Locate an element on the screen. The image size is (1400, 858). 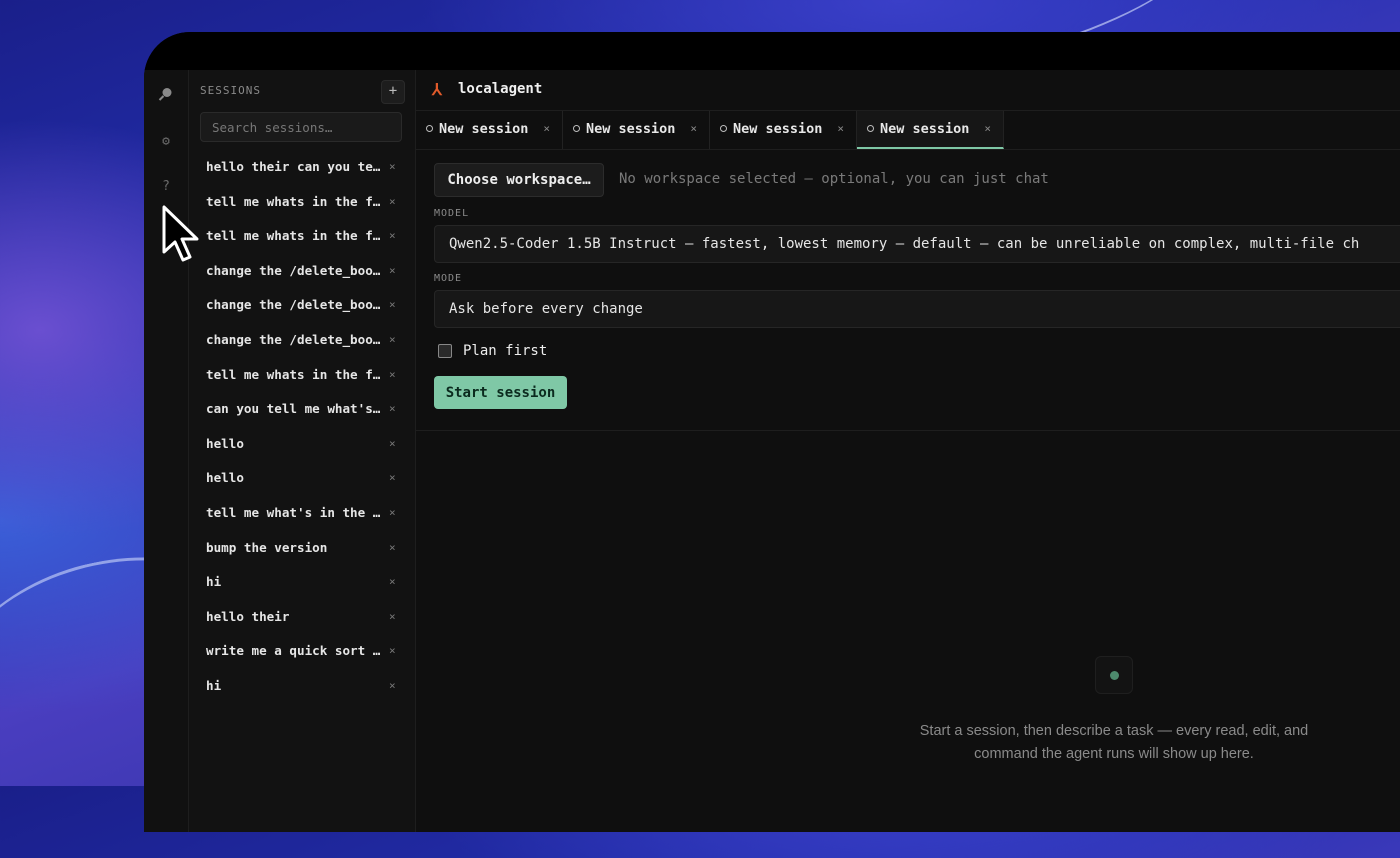
status-dot-icon is located at coordinates (1114, 675).